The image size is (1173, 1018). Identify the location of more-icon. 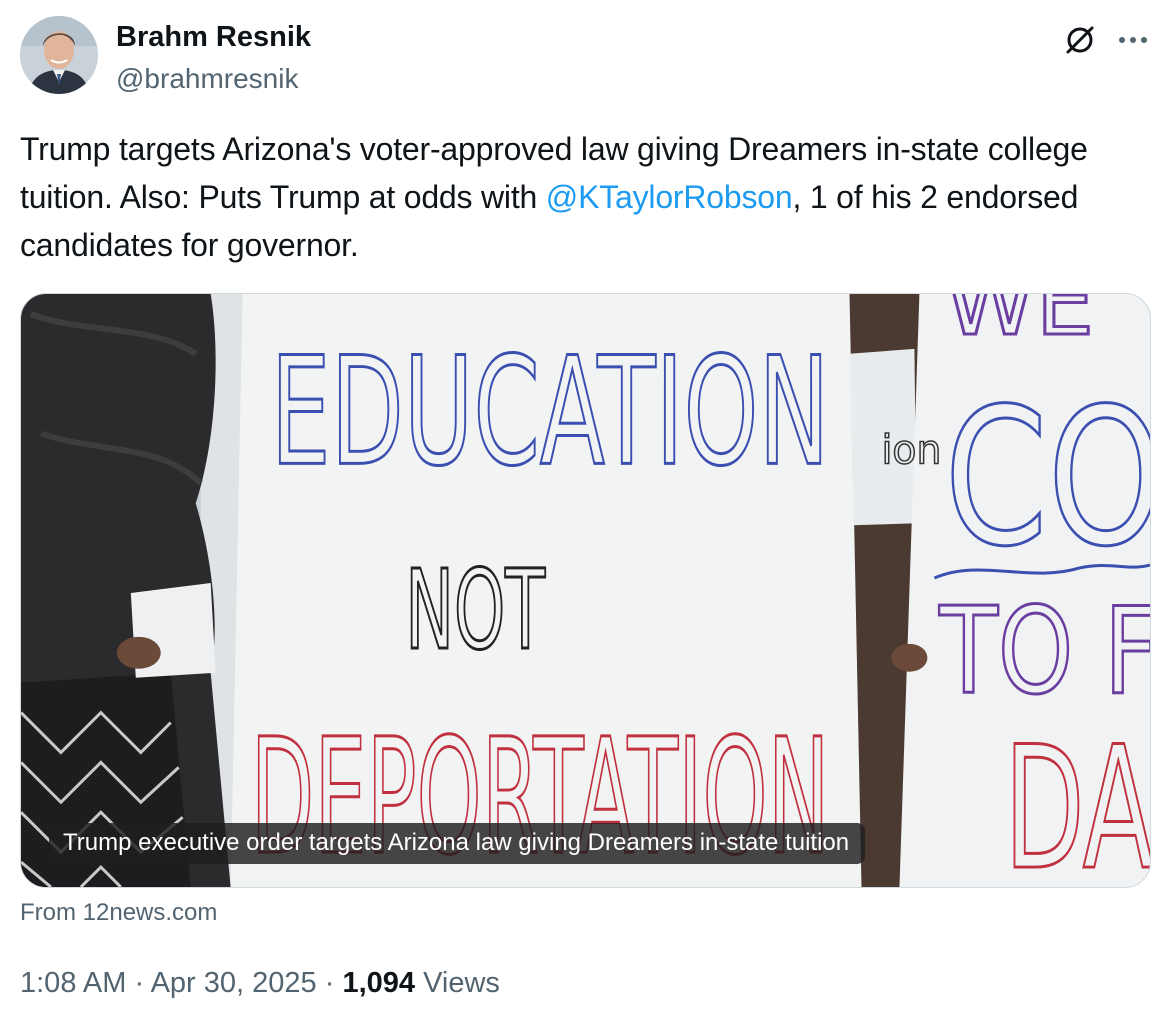
(1133, 40).